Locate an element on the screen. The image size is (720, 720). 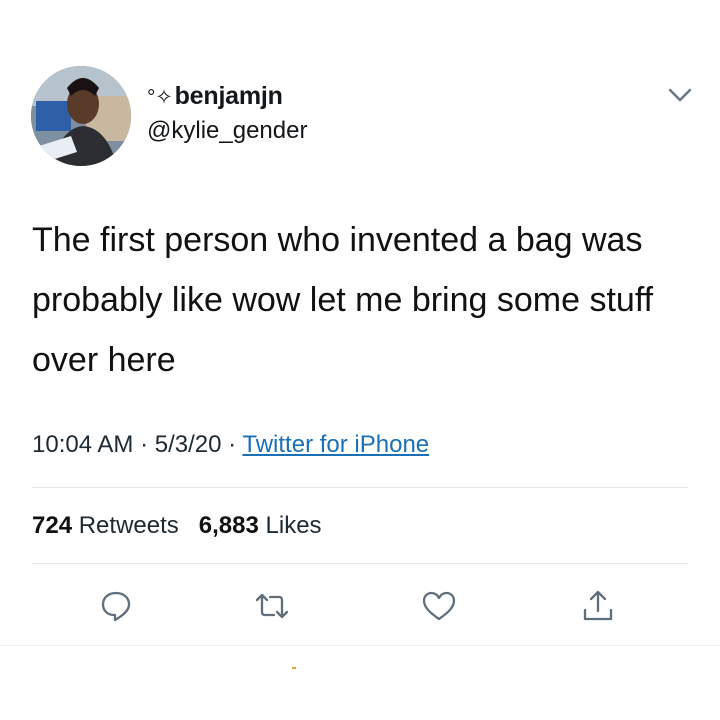
share-icon is located at coordinates (598, 606).